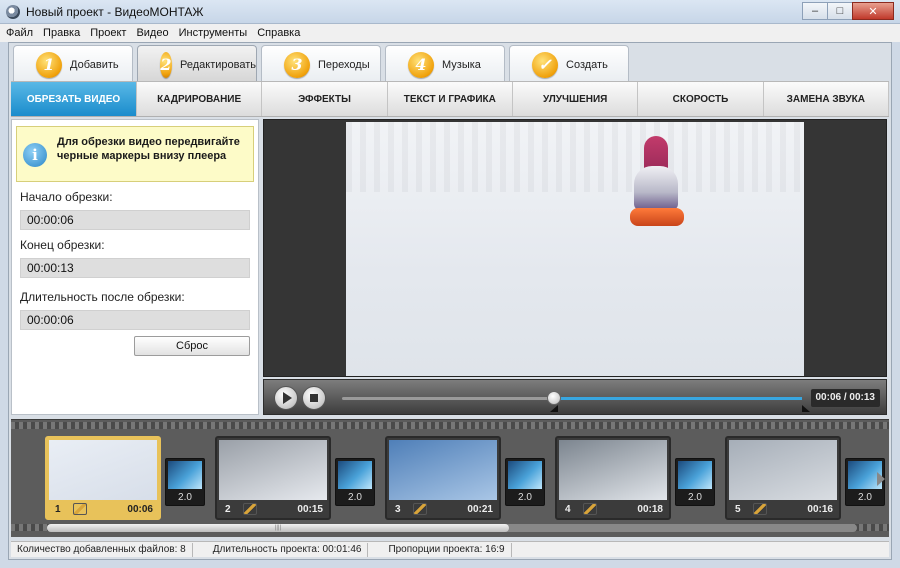 Image resolution: width=900 pixels, height=568 pixels. I want to click on trim-duration-field: 00:00:06, so click(135, 320).